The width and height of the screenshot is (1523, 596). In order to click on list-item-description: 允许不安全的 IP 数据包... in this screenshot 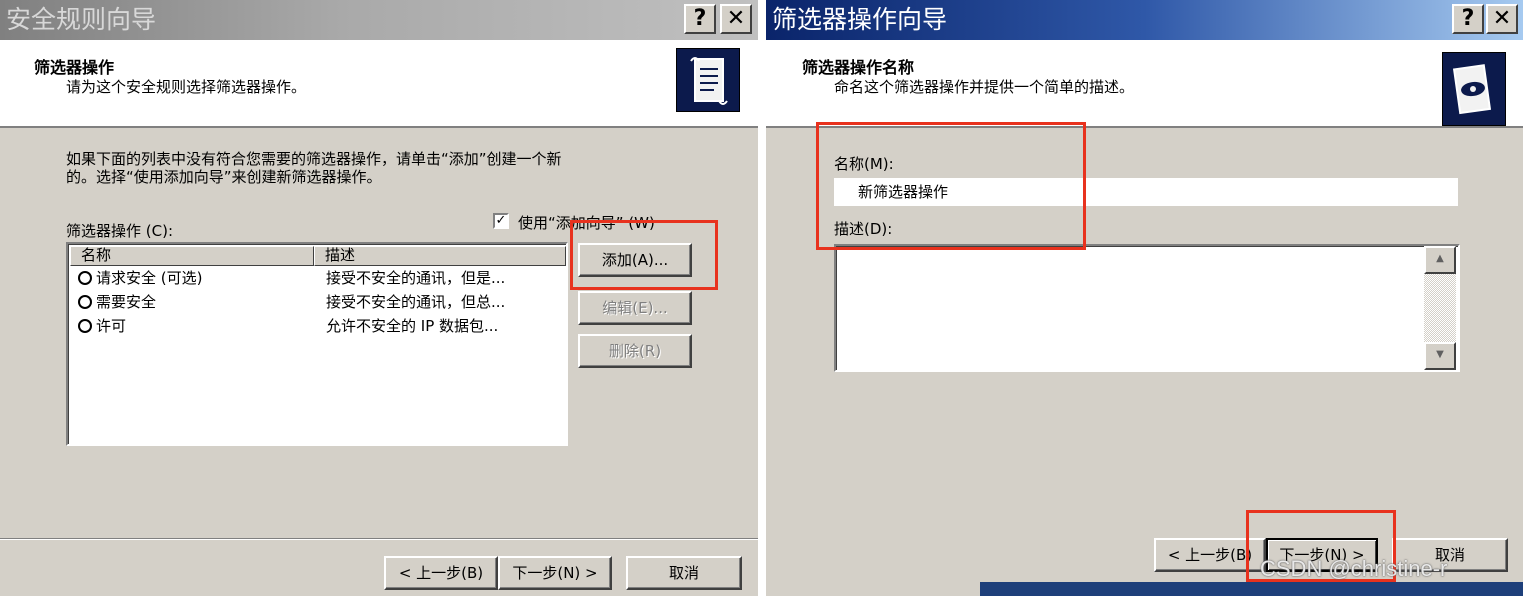, I will do `click(412, 326)`.